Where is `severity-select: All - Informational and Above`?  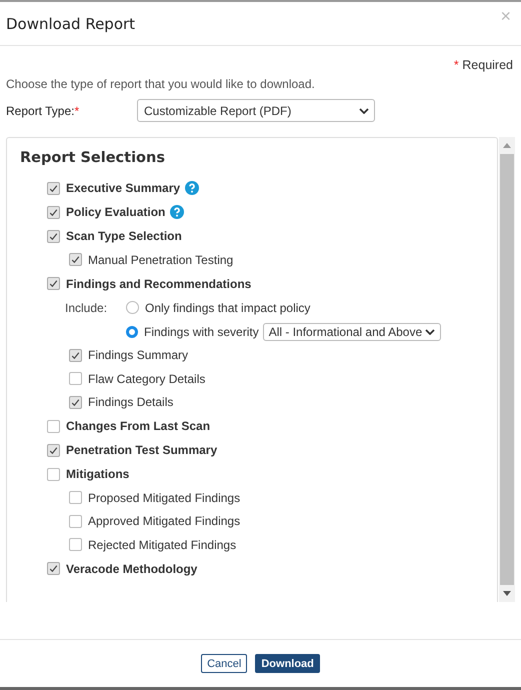 severity-select: All - Informational and Above is located at coordinates (351, 331).